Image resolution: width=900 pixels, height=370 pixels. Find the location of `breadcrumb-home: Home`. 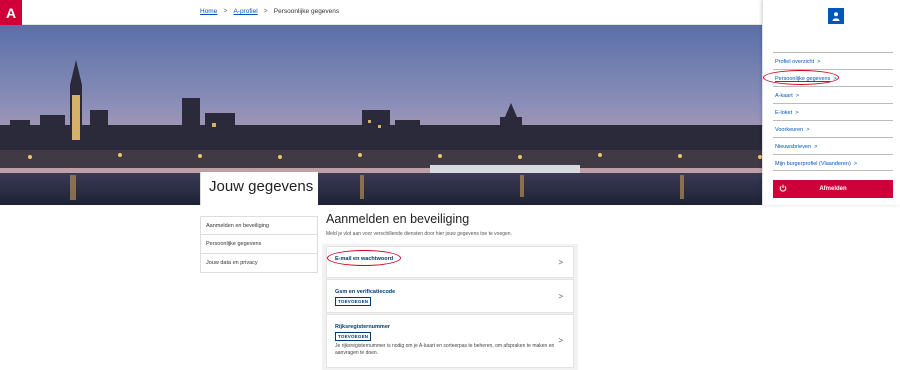

breadcrumb-home: Home is located at coordinates (208, 11).